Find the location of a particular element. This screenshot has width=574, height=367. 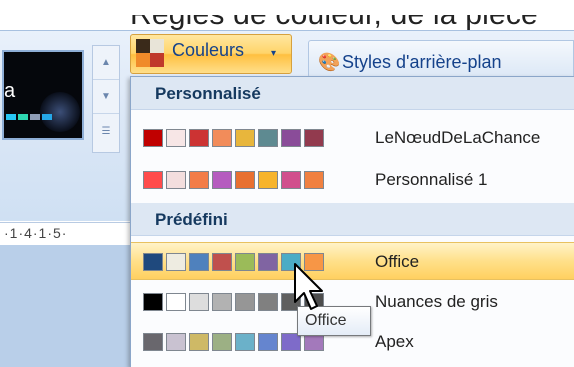

color-scheme-item-office: Office is located at coordinates (352, 261).